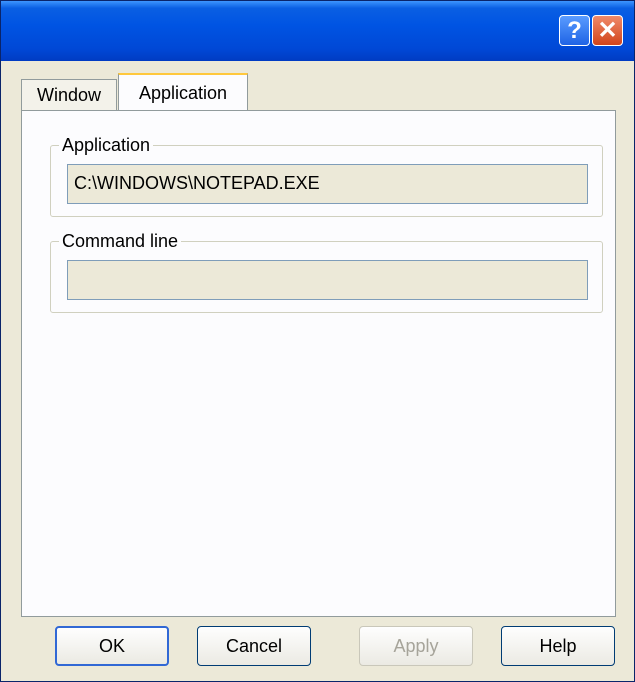 This screenshot has width=635, height=682. What do you see at coordinates (607, 30) in the screenshot?
I see `close-icon: ✕` at bounding box center [607, 30].